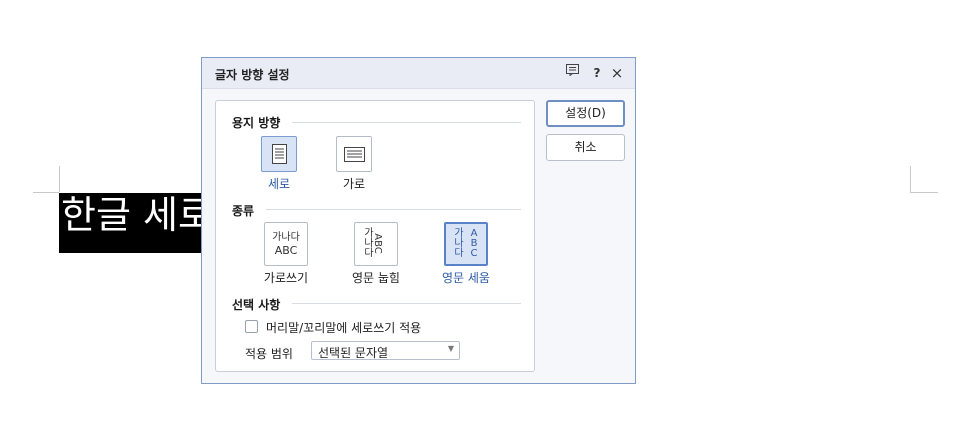  I want to click on option-portrait, so click(279, 154).